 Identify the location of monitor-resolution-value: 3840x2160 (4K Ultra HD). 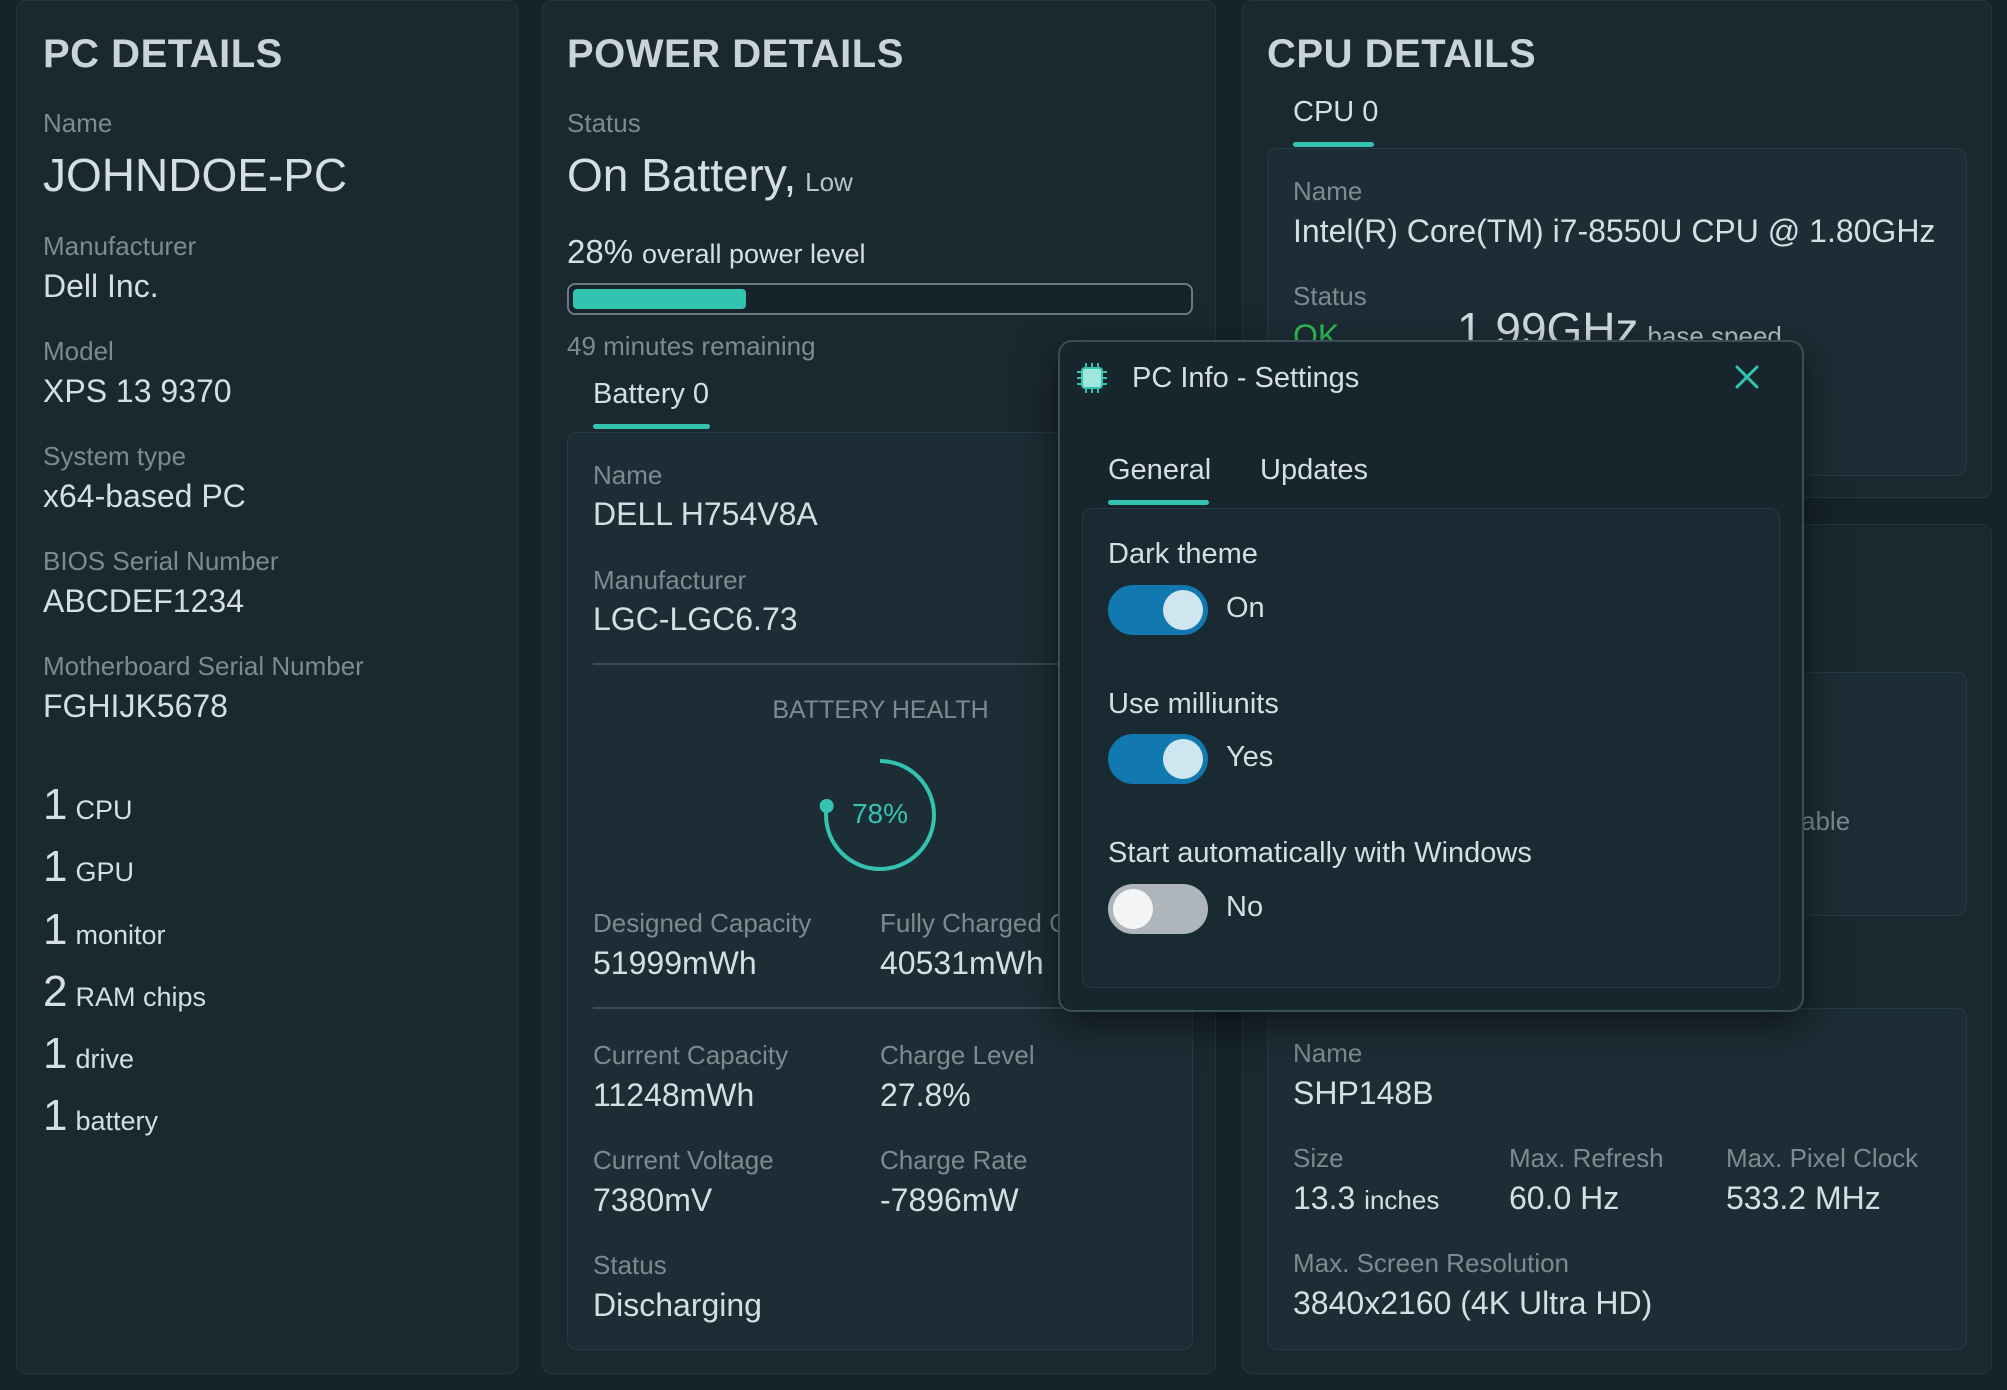
(1473, 1303).